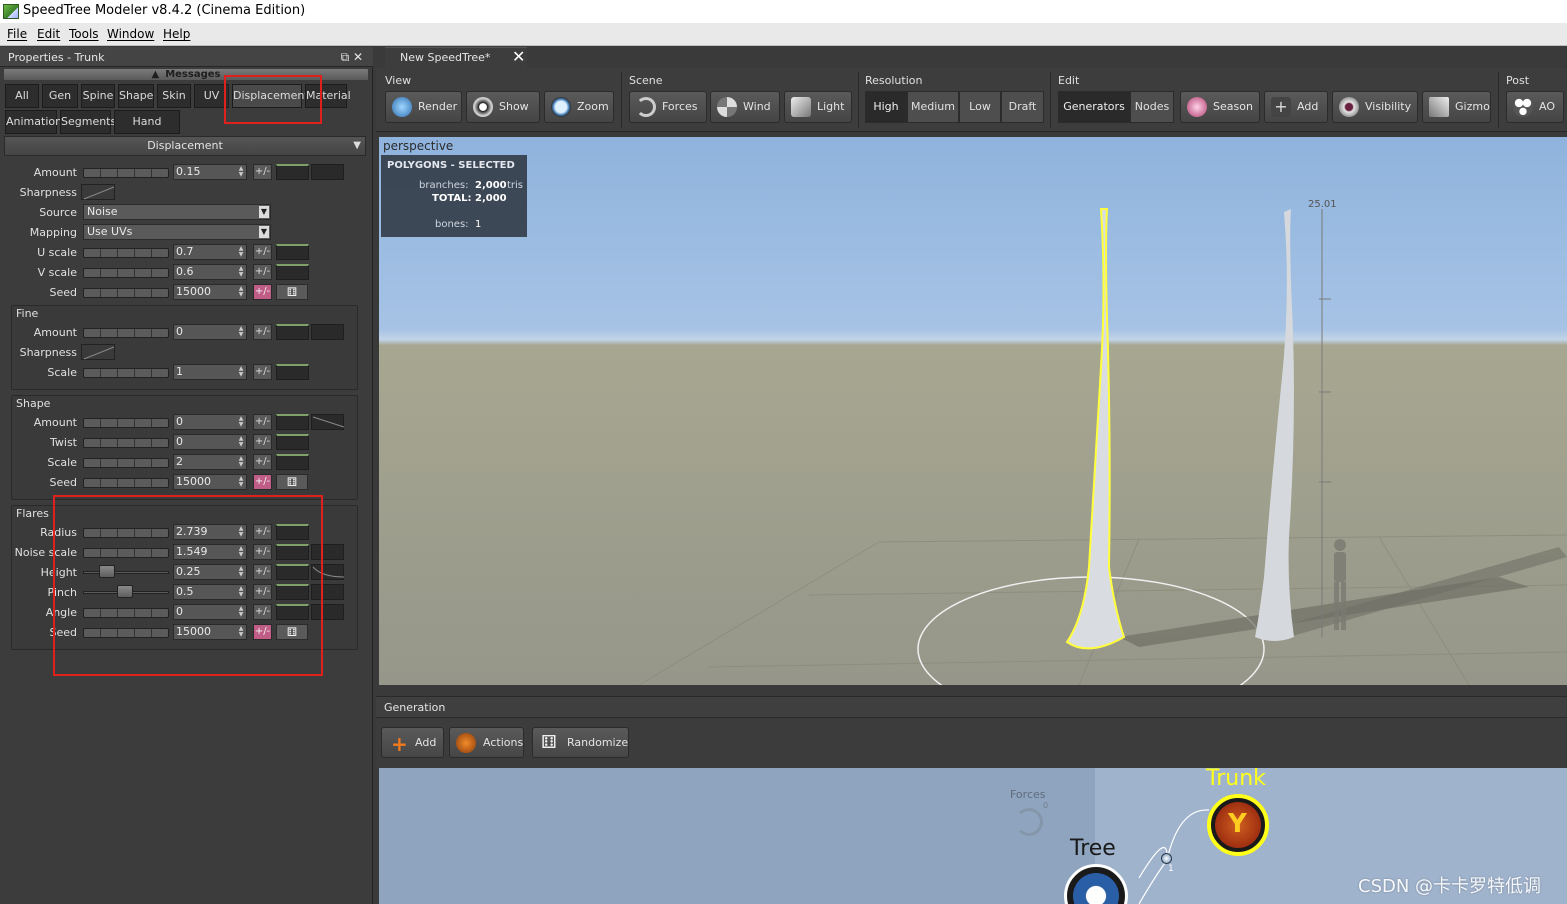 This screenshot has width=1567, height=904. What do you see at coordinates (126, 293) in the screenshot?
I see `seed-slider` at bounding box center [126, 293].